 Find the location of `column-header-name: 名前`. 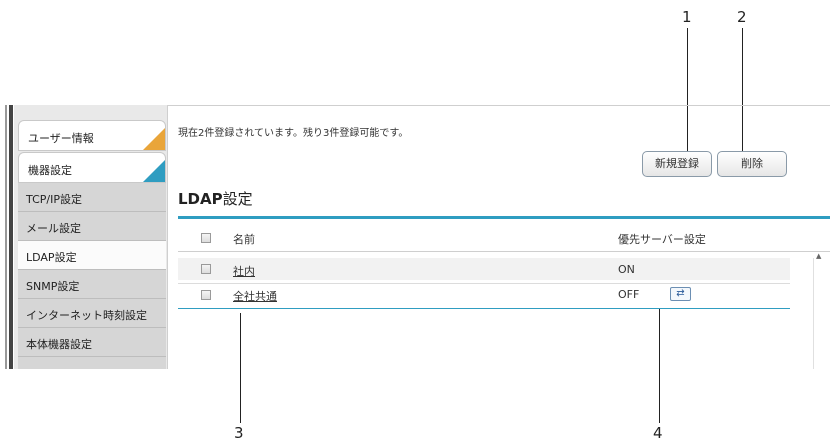

column-header-name: 名前 is located at coordinates (244, 239).